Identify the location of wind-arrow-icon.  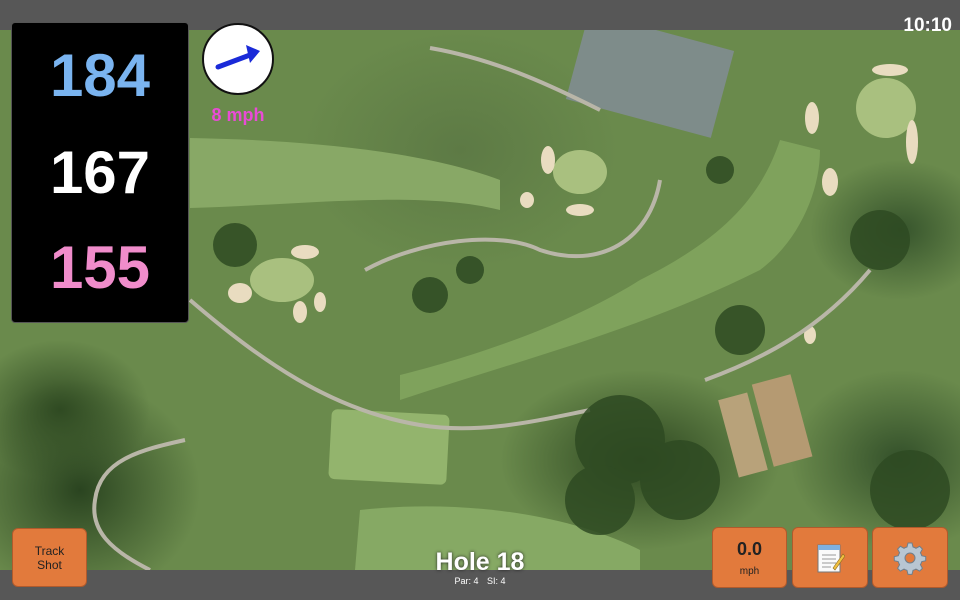
(237, 57).